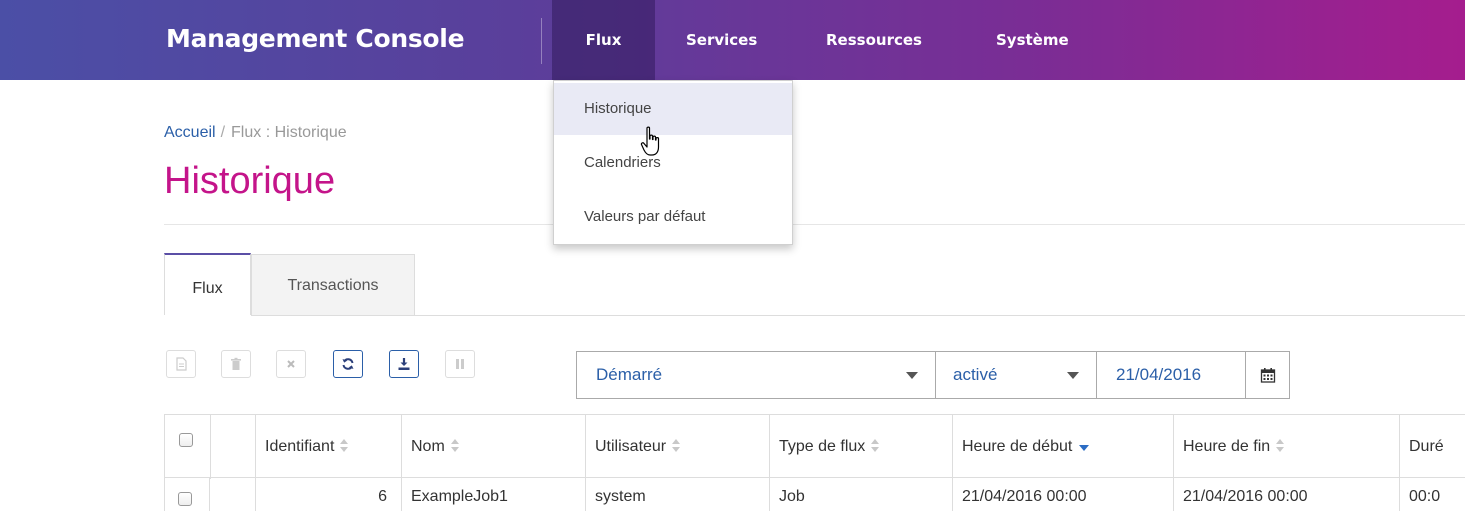  What do you see at coordinates (190, 132) in the screenshot?
I see `breadcrumb-home-link: Accueil` at bounding box center [190, 132].